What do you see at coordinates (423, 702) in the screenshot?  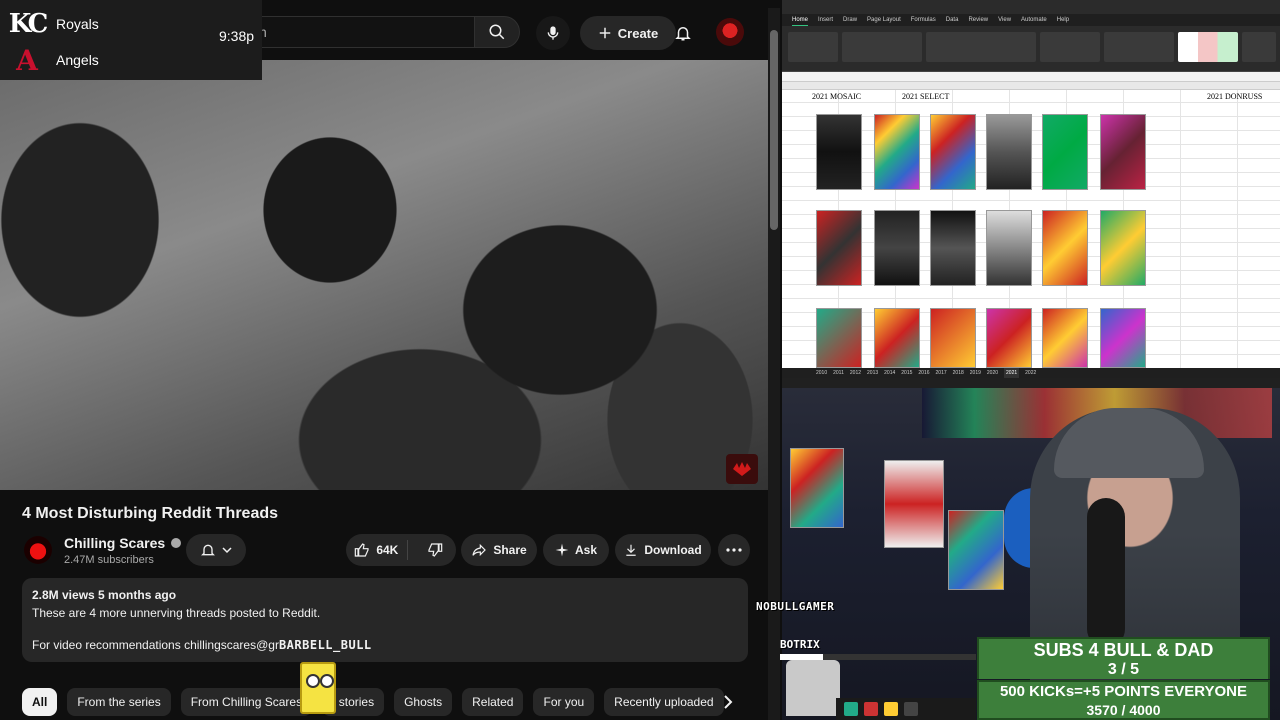 I see `filter-chip: Ghosts` at bounding box center [423, 702].